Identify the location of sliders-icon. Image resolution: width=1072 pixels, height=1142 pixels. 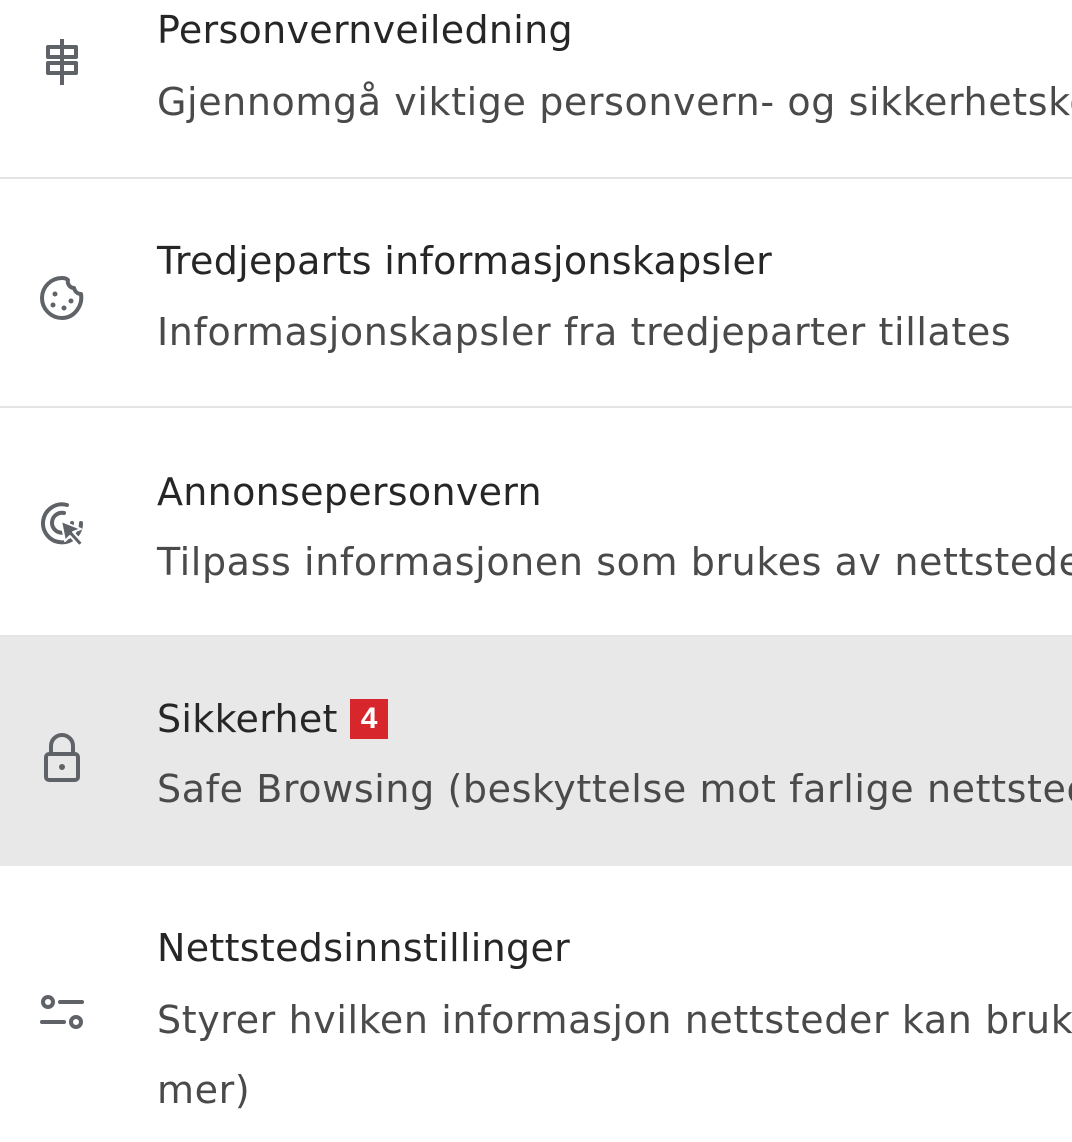
(62, 1012).